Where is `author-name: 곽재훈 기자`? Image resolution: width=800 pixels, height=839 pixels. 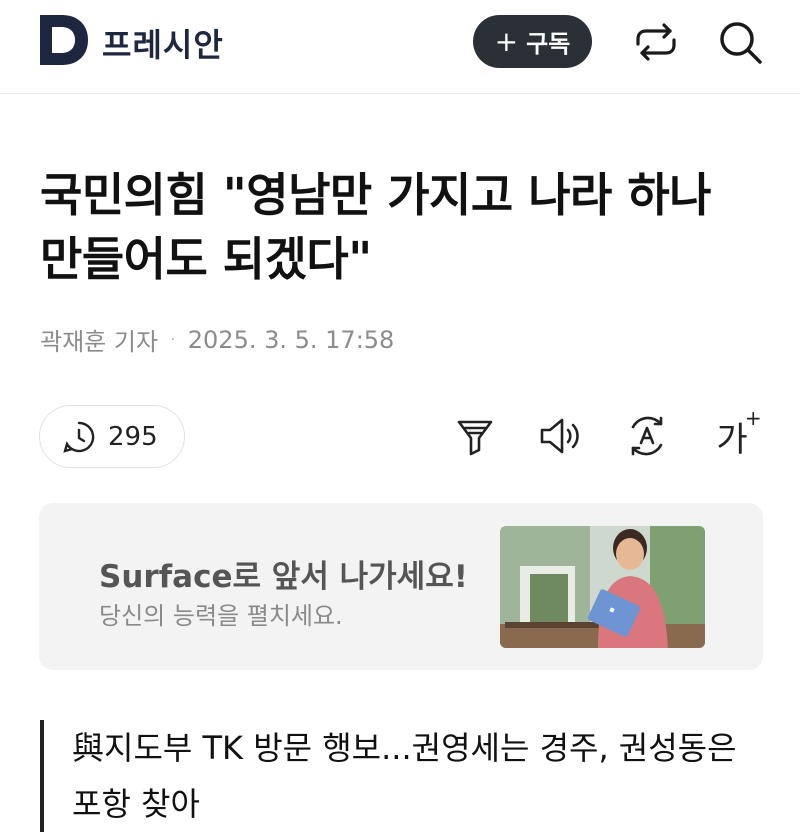
author-name: 곽재훈 기자 is located at coordinates (99, 339).